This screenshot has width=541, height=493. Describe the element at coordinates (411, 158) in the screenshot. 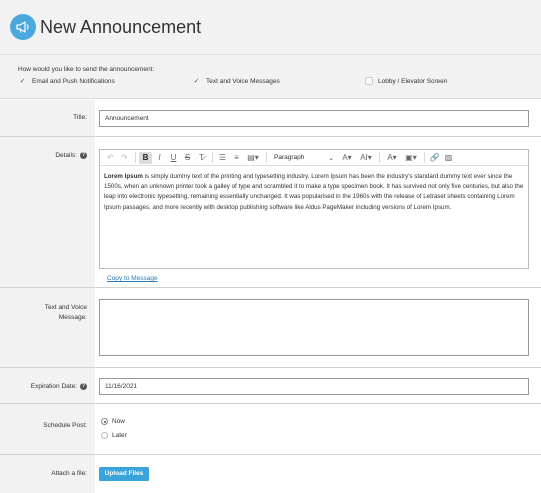

I see `highlight-color-icon: ▣▾` at that location.